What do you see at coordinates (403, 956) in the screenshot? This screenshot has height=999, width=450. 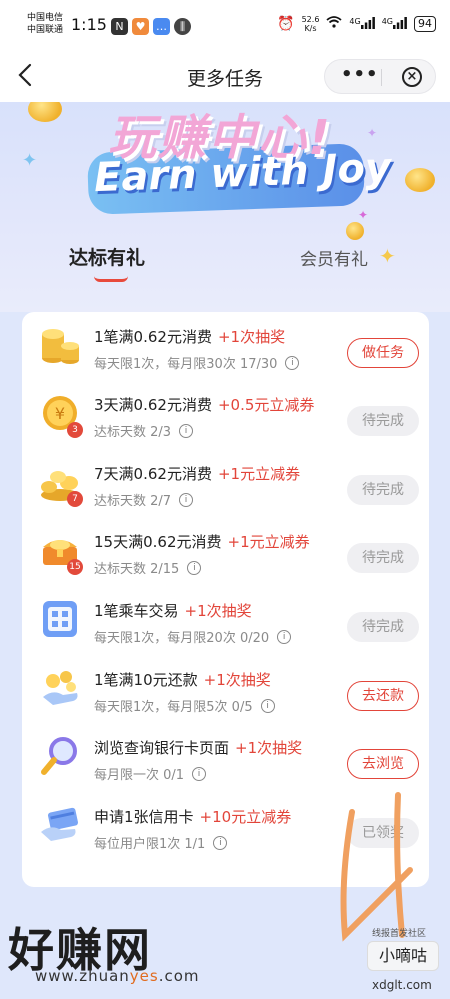 I see `community-logo: 小嘀咕` at bounding box center [403, 956].